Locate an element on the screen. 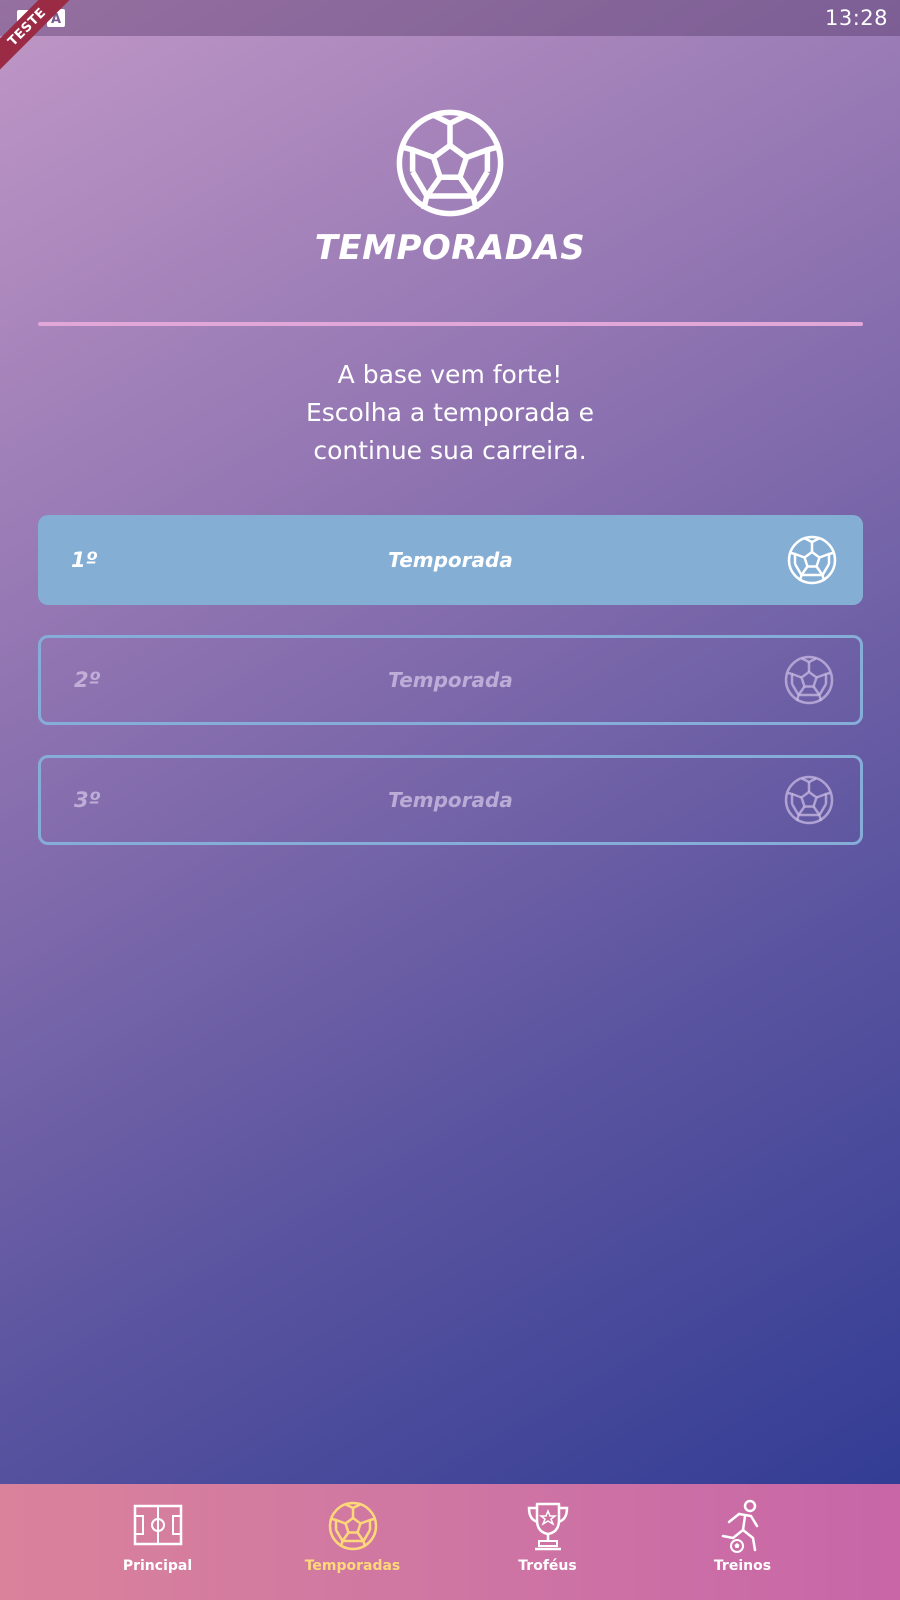  subtitle-line: Escolha a temporada e is located at coordinates (449, 412).